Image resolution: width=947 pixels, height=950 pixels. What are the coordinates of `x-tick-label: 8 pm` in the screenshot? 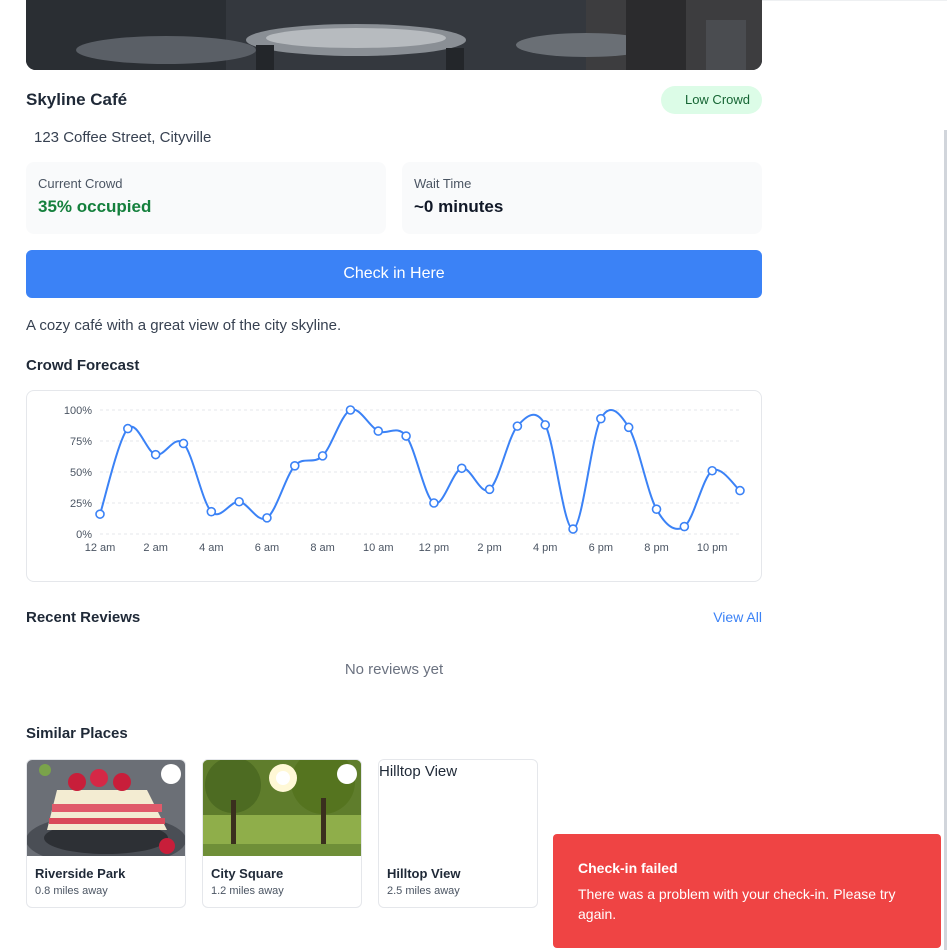 It's located at (656, 548).